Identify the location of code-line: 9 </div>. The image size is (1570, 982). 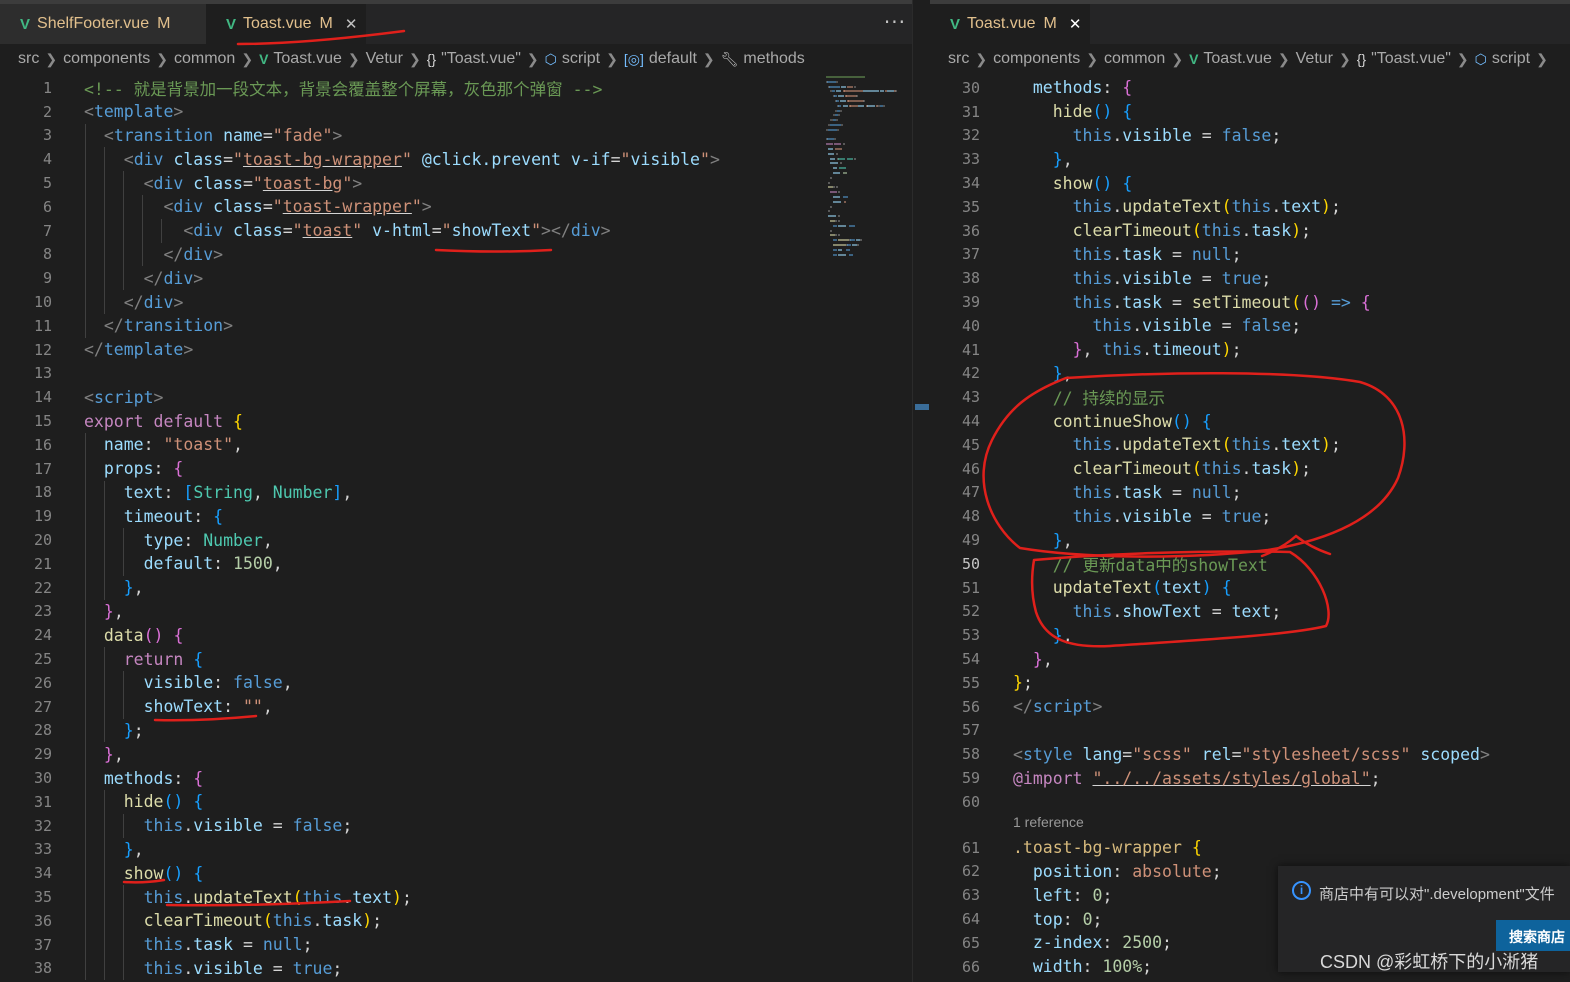
(456, 278).